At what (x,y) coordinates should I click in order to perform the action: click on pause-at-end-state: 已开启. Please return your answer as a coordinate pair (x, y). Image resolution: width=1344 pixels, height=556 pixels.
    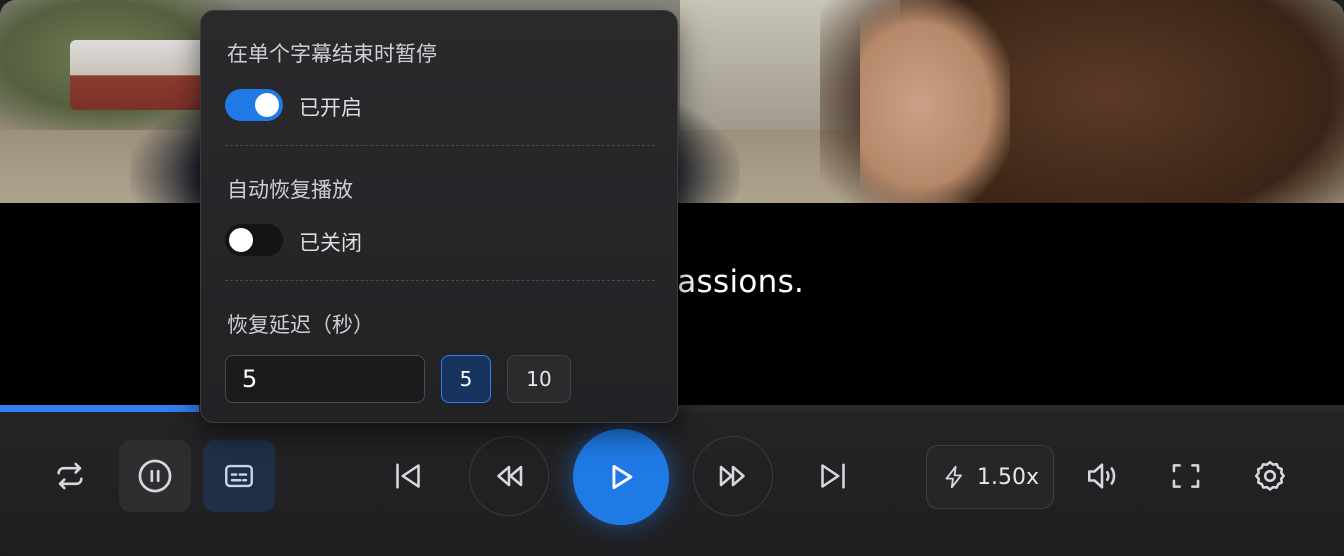
    Looking at the image, I should click on (330, 108).